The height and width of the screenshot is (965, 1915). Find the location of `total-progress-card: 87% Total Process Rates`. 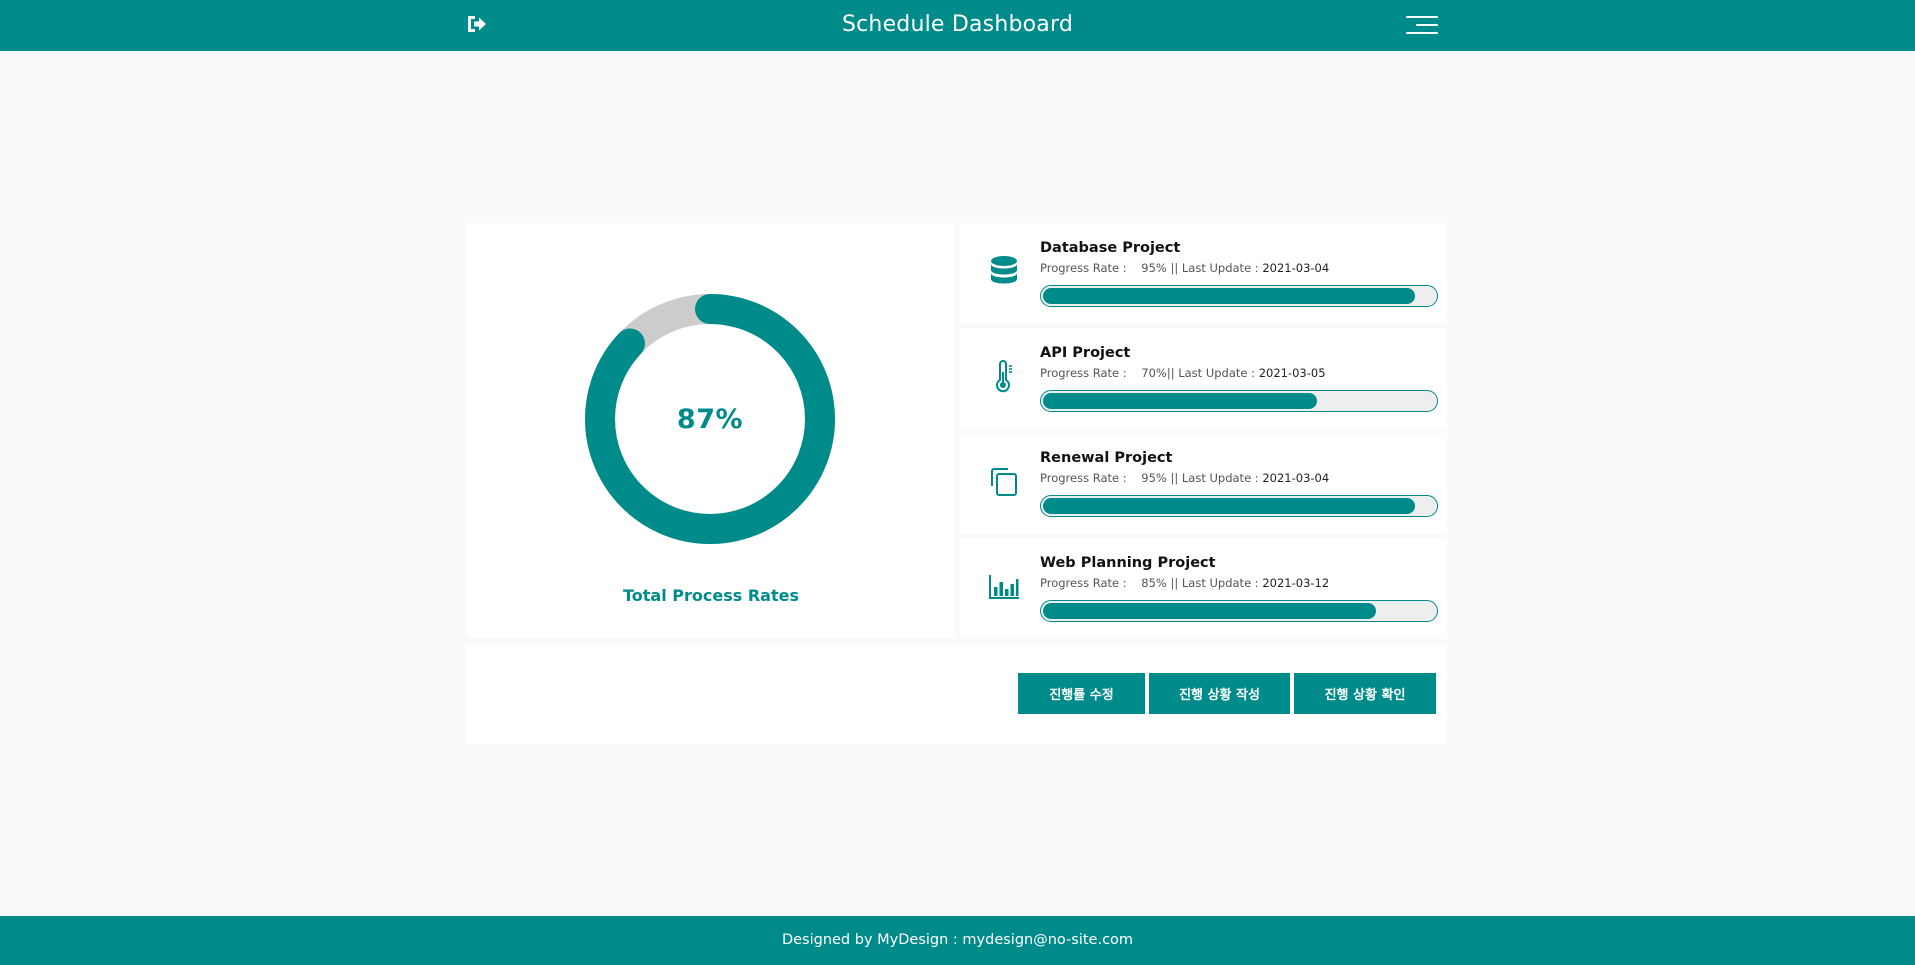

total-progress-card: 87% Total Process Rates is located at coordinates (711, 430).